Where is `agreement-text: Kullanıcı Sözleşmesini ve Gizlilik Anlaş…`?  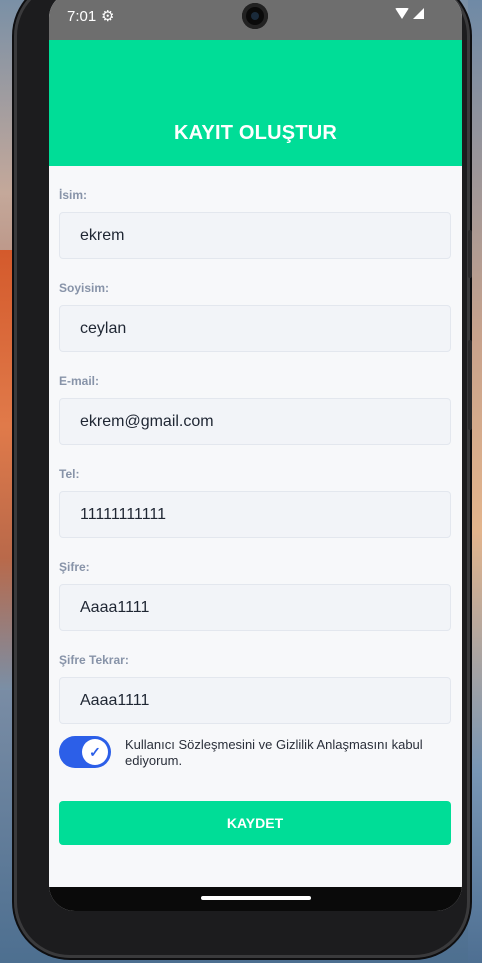
agreement-text: Kullanıcı Sözleşmesini ve Gizlilik Anlaş… is located at coordinates (274, 752).